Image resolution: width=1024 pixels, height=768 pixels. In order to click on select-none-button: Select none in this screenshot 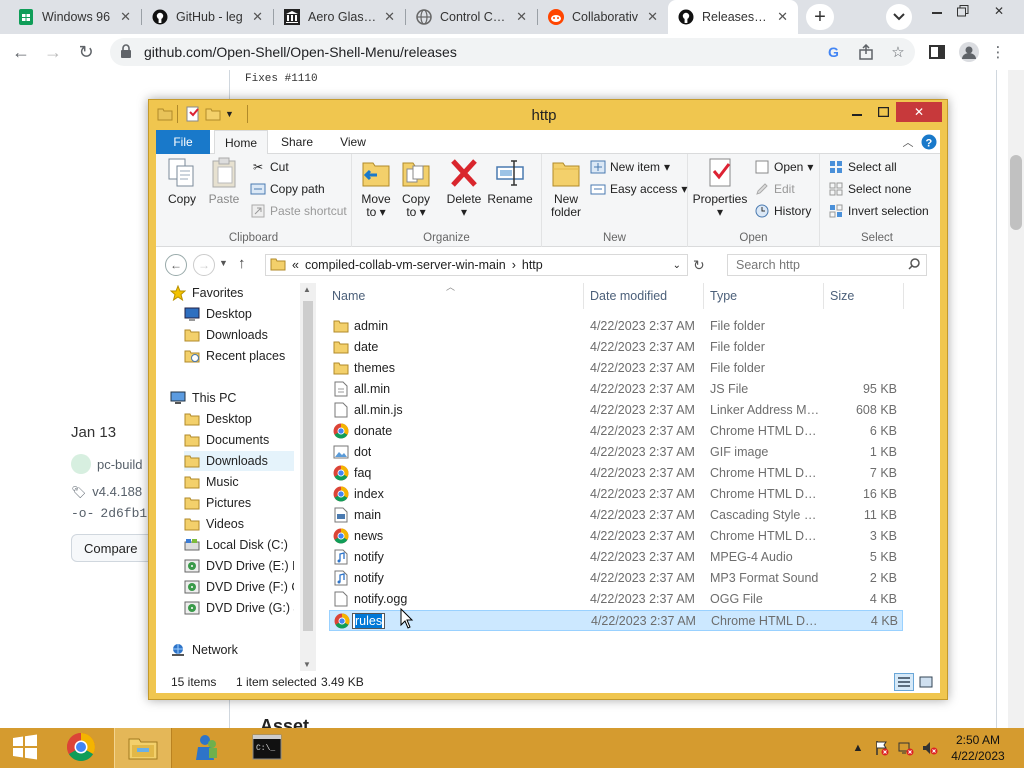, I will do `click(869, 189)`.